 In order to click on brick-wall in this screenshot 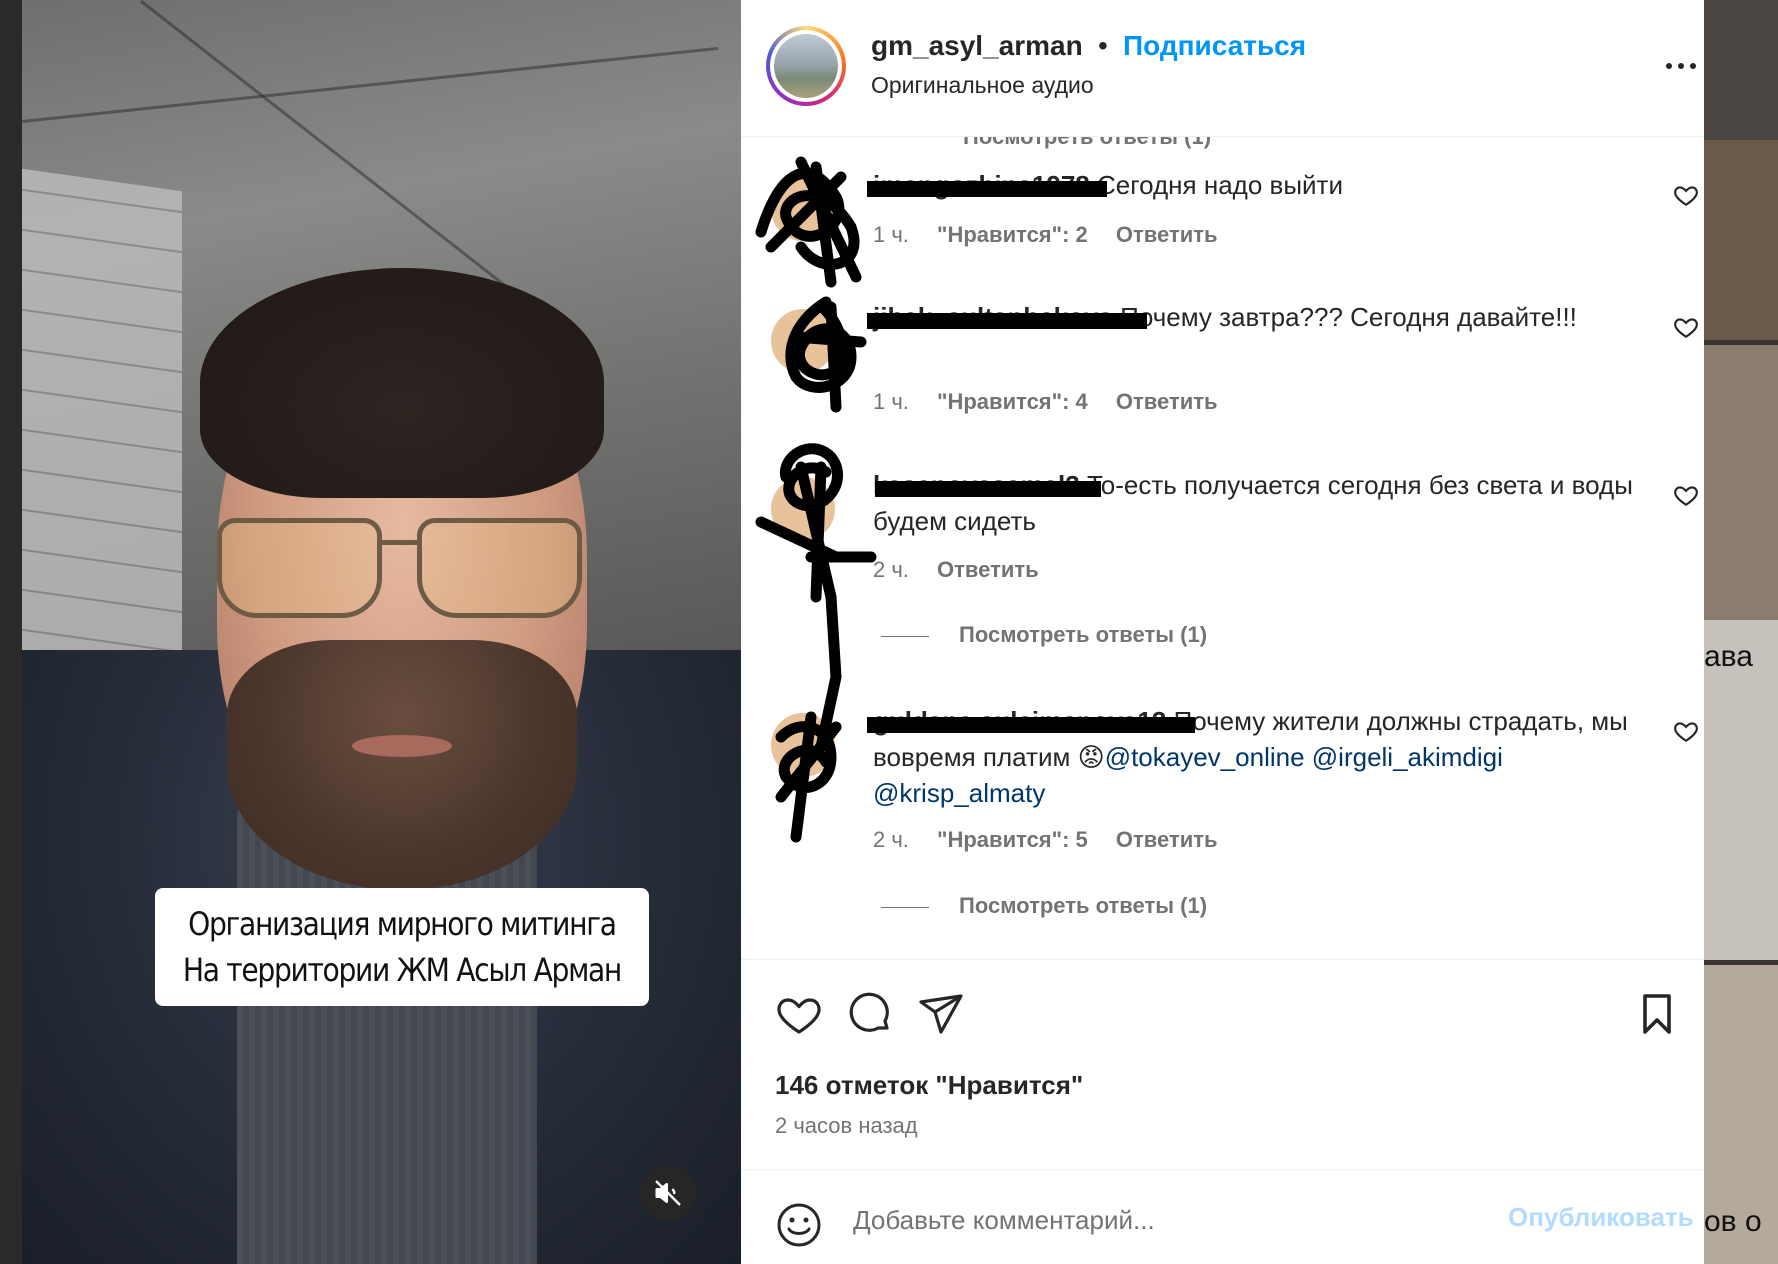, I will do `click(102, 430)`.